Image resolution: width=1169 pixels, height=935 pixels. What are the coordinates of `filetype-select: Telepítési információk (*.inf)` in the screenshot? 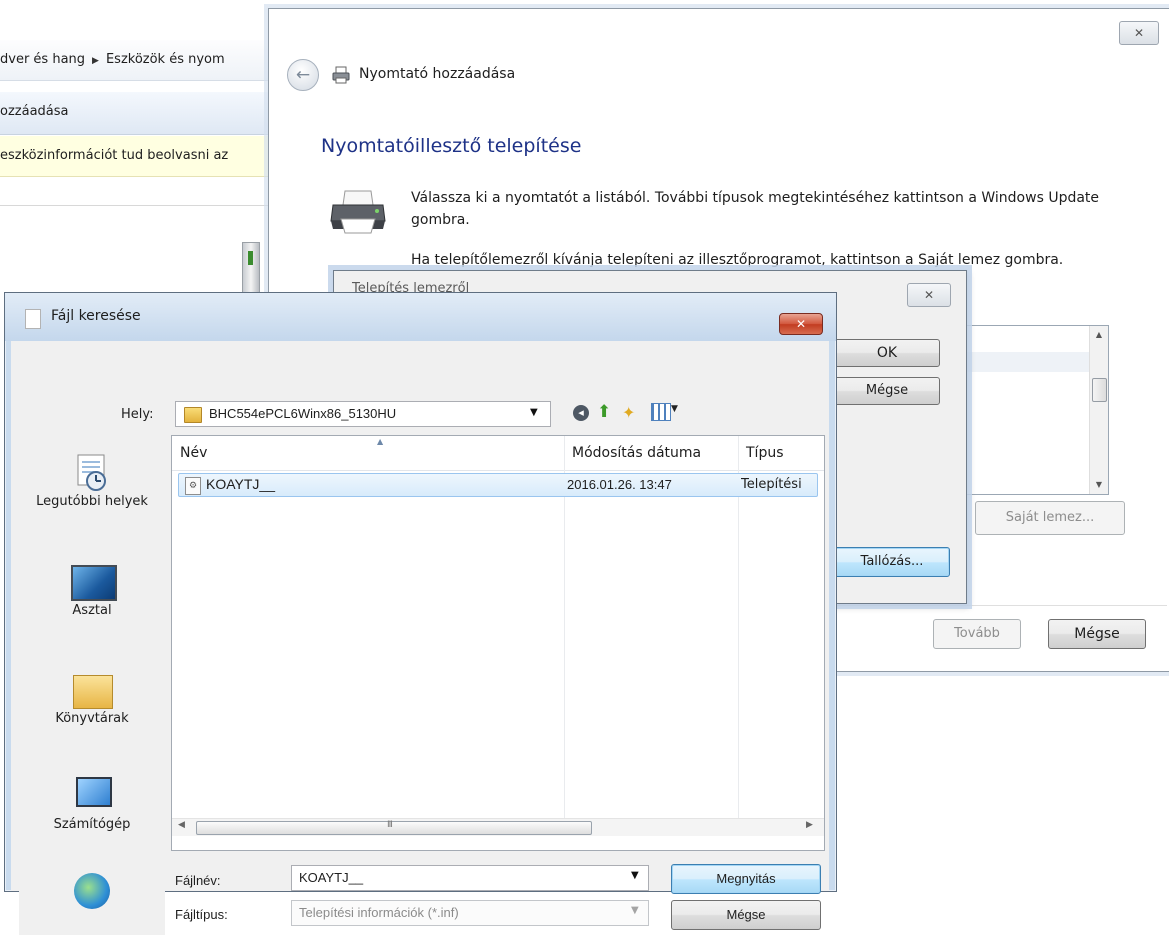 It's located at (470, 913).